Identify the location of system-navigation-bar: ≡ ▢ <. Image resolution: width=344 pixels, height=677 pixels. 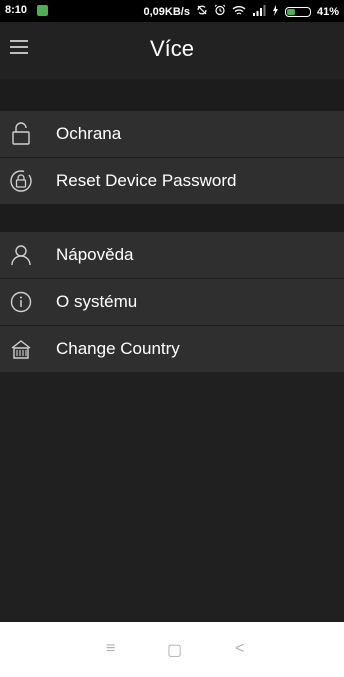
(172, 649).